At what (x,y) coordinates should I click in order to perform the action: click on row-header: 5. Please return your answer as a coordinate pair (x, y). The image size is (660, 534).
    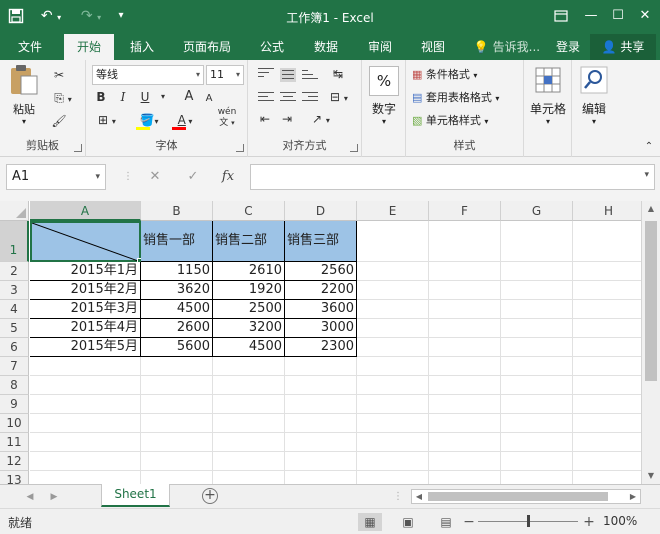
    Looking at the image, I should click on (14, 328).